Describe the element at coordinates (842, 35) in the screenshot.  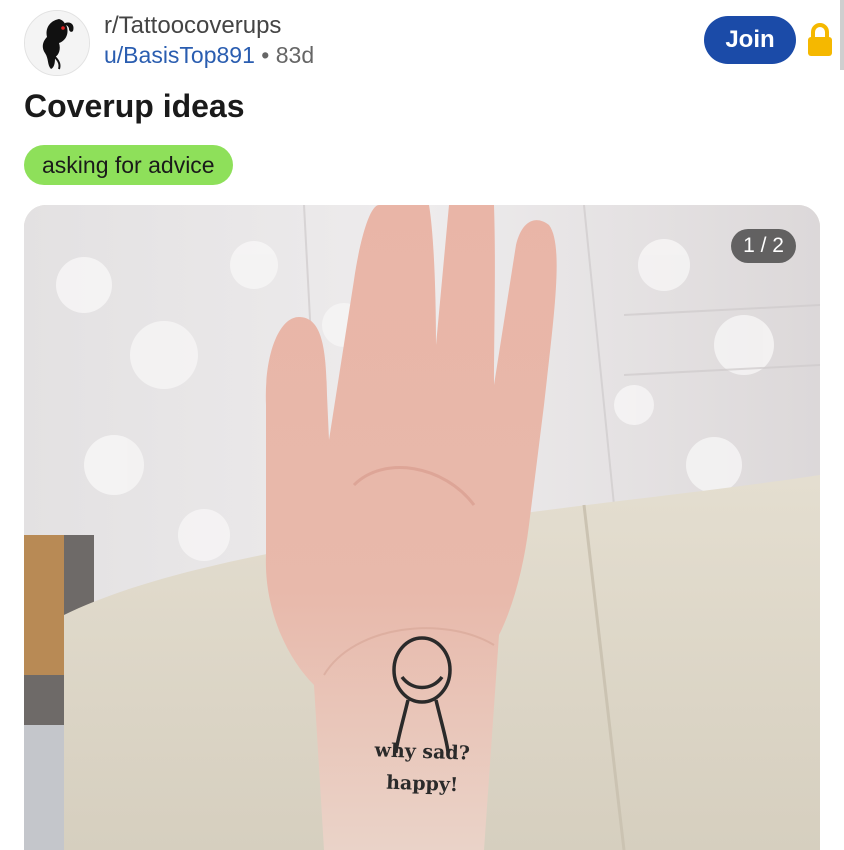
I see `scrollbar` at that location.